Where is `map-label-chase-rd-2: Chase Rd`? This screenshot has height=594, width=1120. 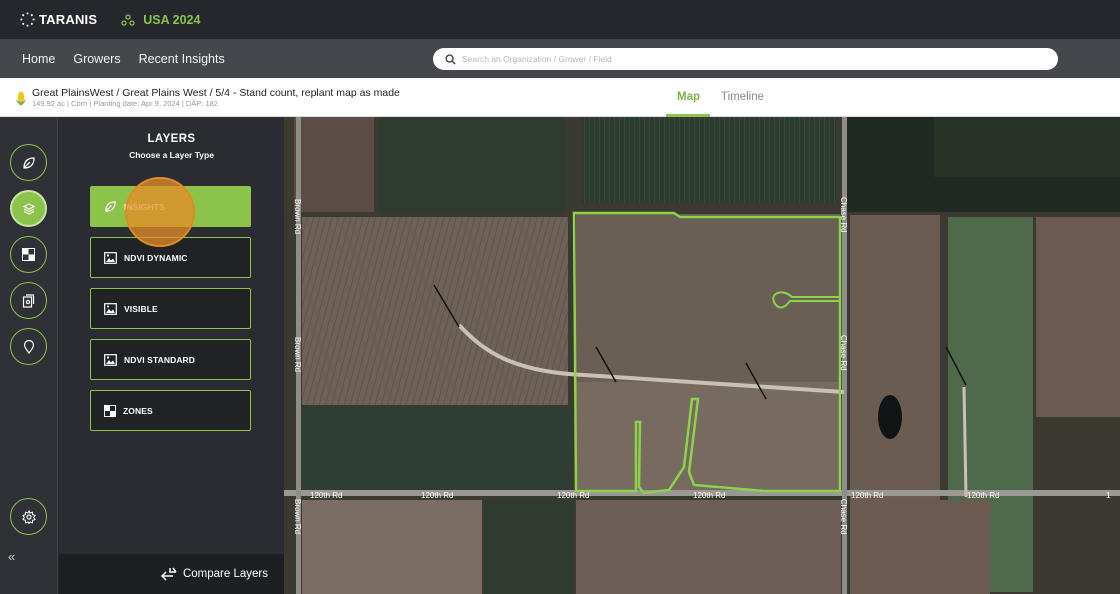 map-label-chase-rd-2: Chase Rd is located at coordinates (843, 353).